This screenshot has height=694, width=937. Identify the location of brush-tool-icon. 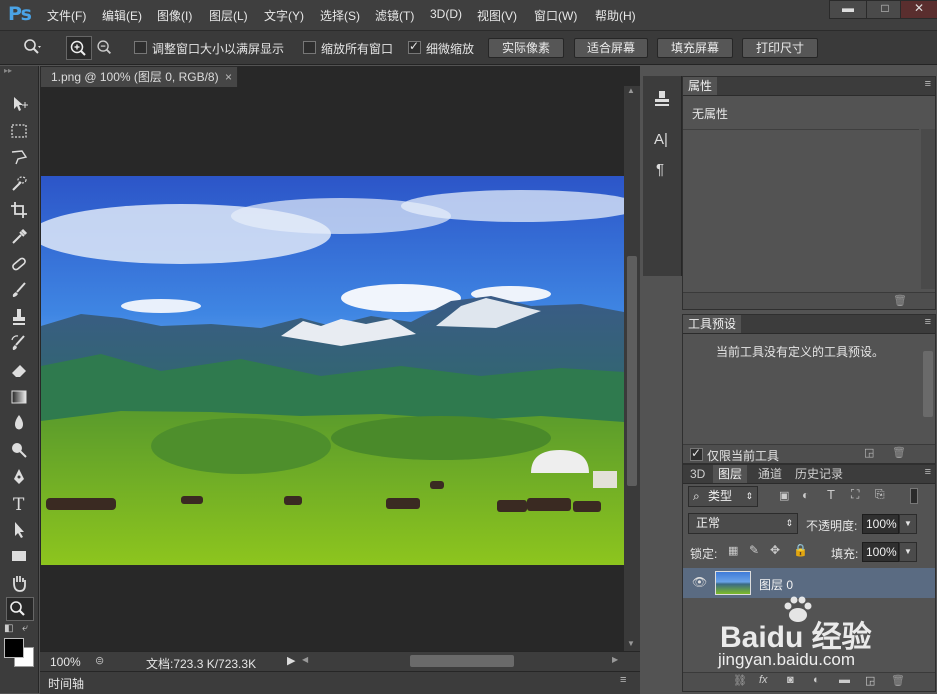
(19, 290).